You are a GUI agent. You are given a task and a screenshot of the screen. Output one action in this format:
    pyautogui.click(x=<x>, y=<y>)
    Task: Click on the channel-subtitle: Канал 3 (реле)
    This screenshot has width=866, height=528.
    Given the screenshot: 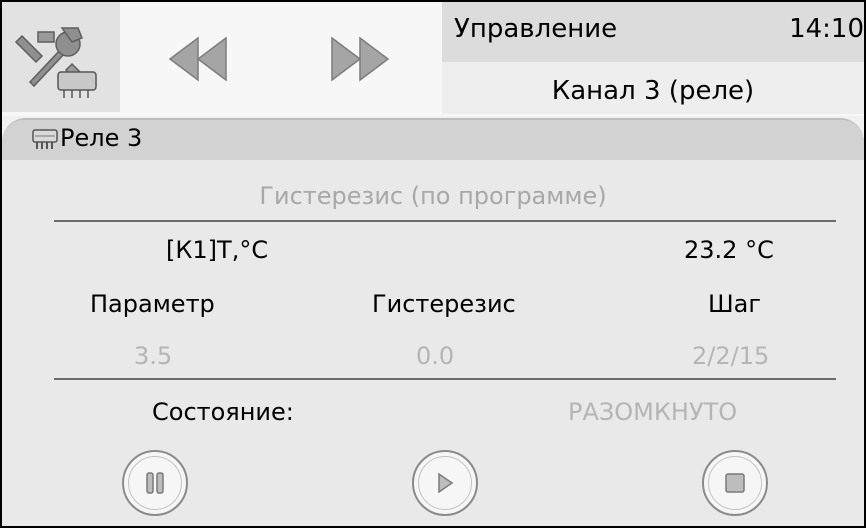 What is the action you would take?
    pyautogui.click(x=653, y=88)
    